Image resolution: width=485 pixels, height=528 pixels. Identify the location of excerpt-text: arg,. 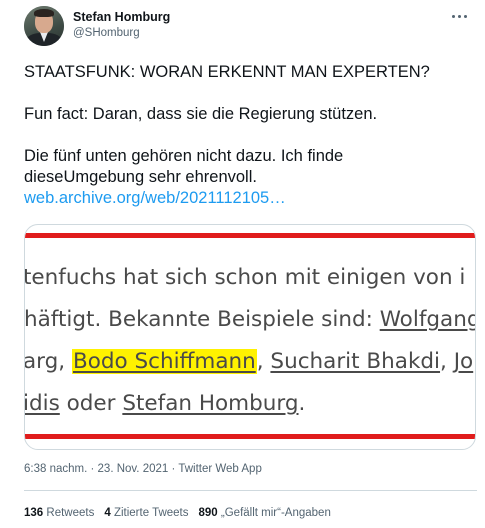
(48, 361).